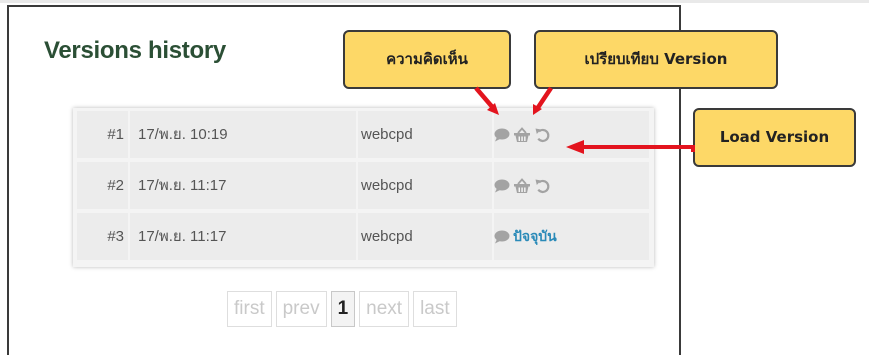 This screenshot has width=869, height=355. What do you see at coordinates (485, 98) in the screenshot?
I see `comment-arrow` at bounding box center [485, 98].